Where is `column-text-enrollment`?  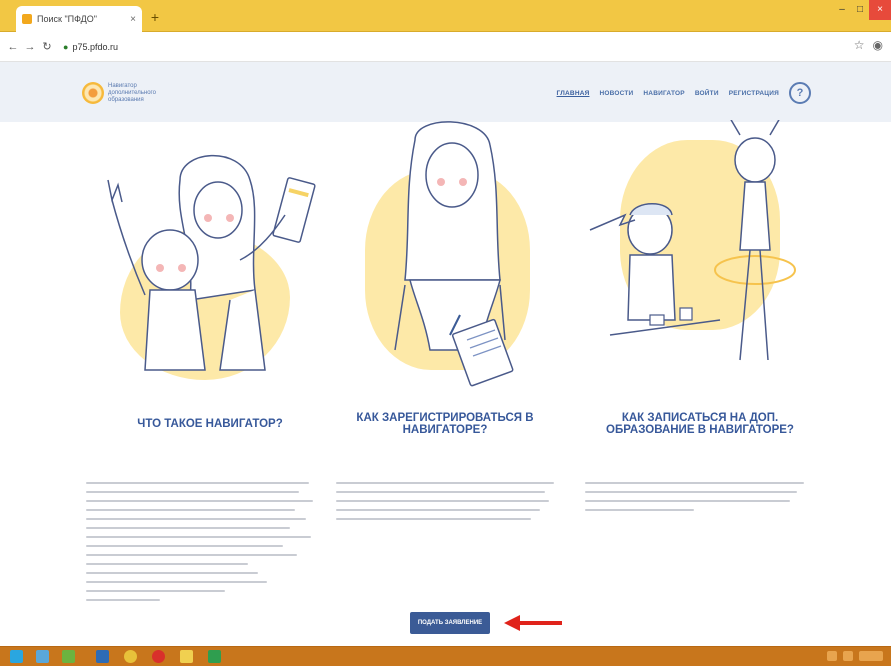 column-text-enrollment is located at coordinates (699, 500).